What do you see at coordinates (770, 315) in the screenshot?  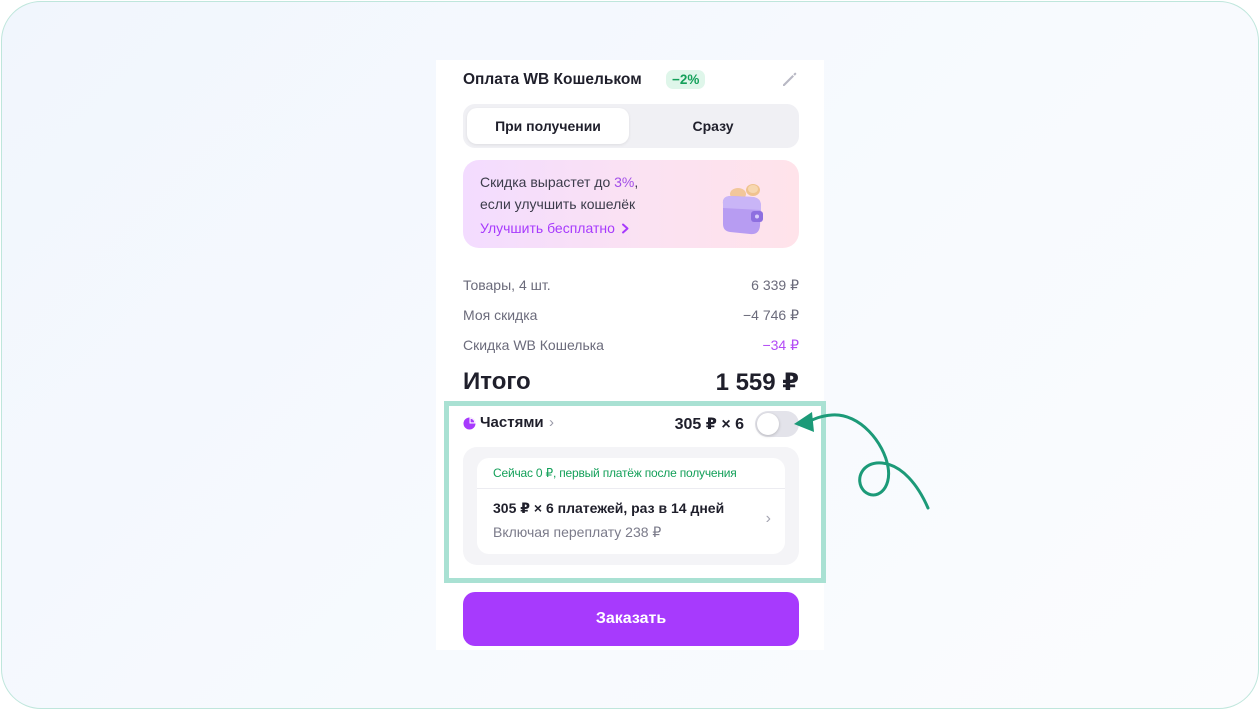 I see `my-discount-value: −4 746 ₽` at bounding box center [770, 315].